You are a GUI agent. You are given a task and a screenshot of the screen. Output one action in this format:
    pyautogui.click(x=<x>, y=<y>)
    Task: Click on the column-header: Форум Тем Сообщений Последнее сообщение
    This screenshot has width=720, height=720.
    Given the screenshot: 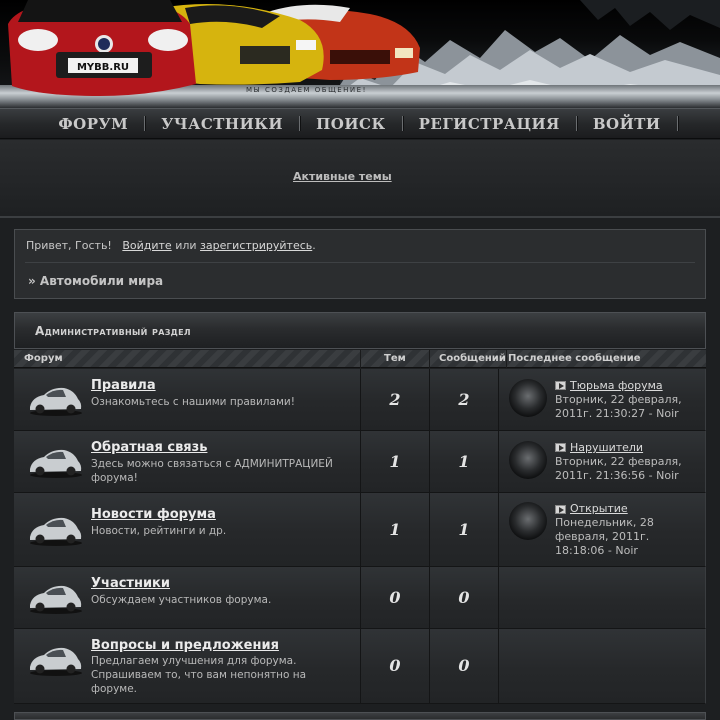 What is the action you would take?
    pyautogui.click(x=360, y=359)
    